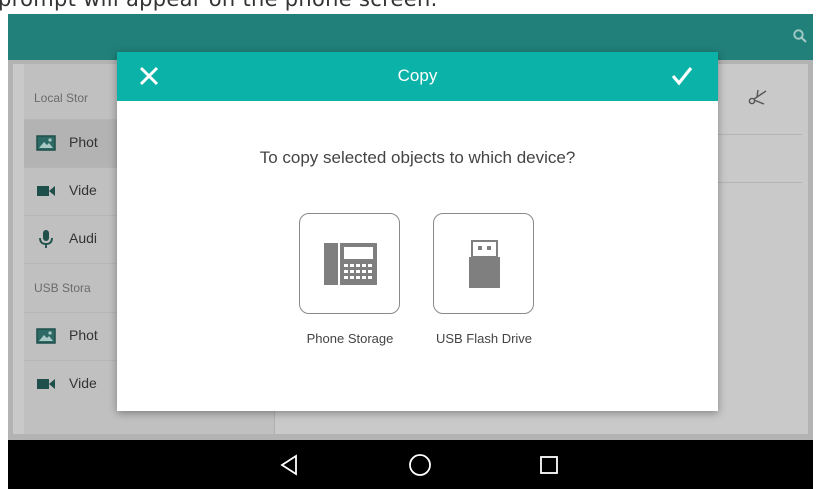  I want to click on sidebar-section-local-storage: Local Stor, so click(61, 98).